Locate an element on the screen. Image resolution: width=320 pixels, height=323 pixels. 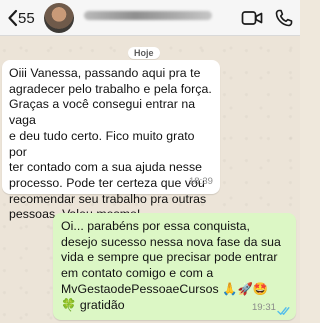
redacted-name is located at coordinates (148, 15).